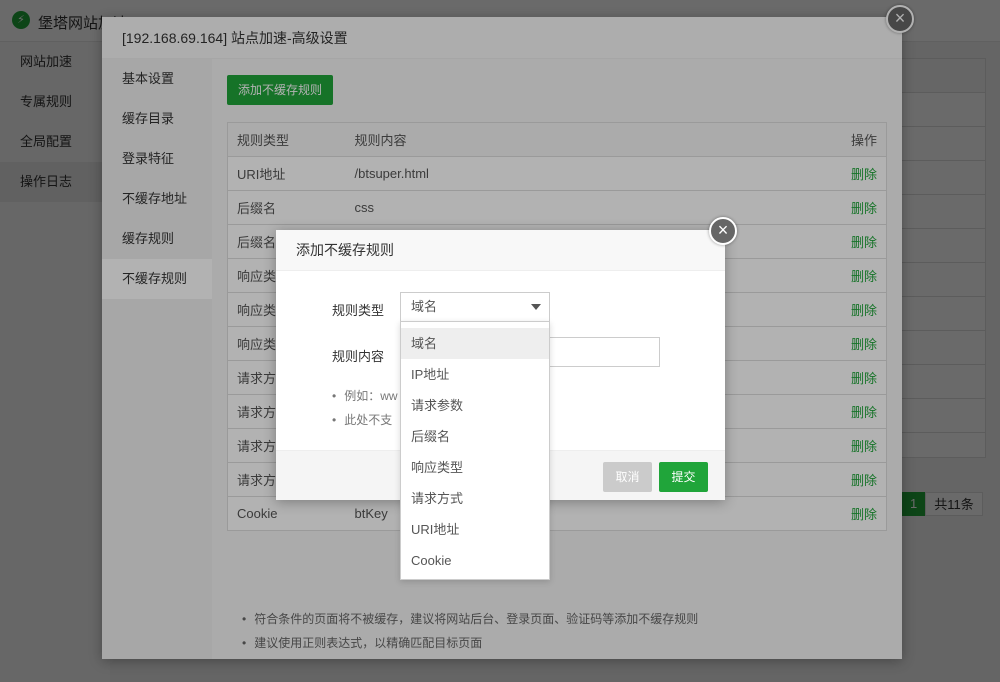 The height and width of the screenshot is (682, 1000). I want to click on rule-type-label: 规则类型, so click(358, 310).